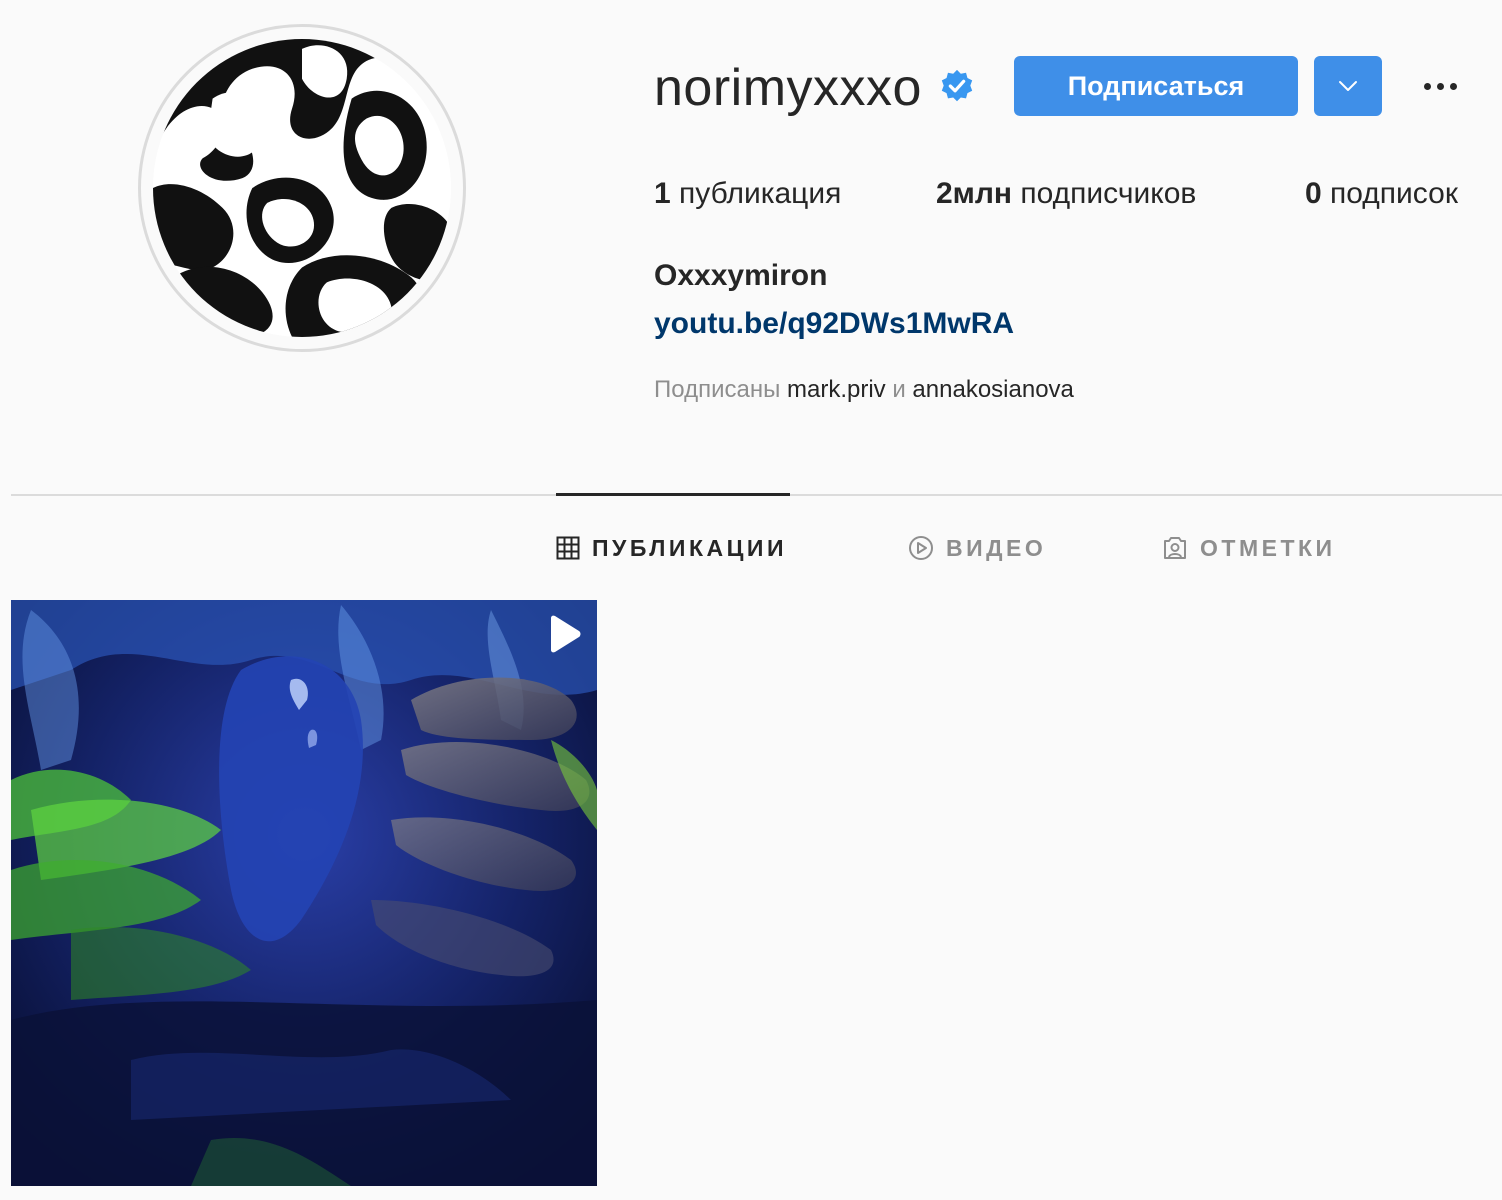 The image size is (1502, 1200). I want to click on grid-icon, so click(568, 548).